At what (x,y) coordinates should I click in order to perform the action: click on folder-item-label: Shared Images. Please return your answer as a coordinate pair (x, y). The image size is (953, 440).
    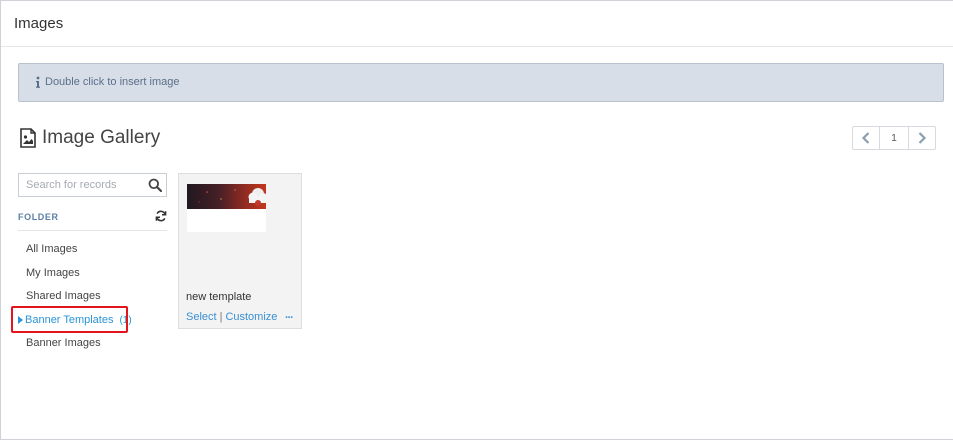
    Looking at the image, I should click on (63, 296).